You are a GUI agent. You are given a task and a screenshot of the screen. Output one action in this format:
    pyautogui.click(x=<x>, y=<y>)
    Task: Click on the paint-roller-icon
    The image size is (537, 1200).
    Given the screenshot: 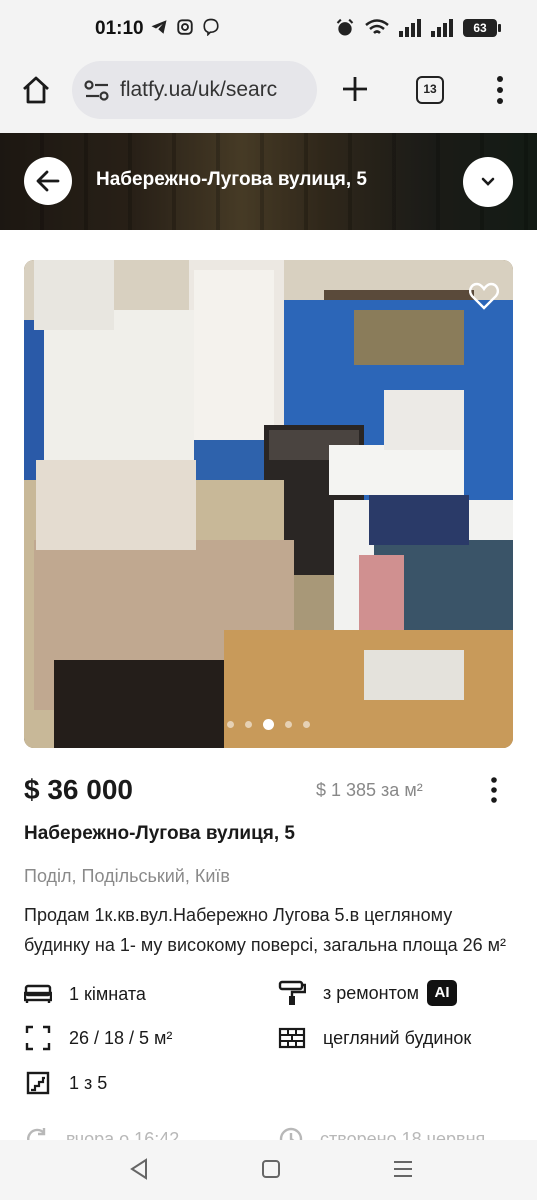 What is the action you would take?
    pyautogui.click(x=292, y=992)
    